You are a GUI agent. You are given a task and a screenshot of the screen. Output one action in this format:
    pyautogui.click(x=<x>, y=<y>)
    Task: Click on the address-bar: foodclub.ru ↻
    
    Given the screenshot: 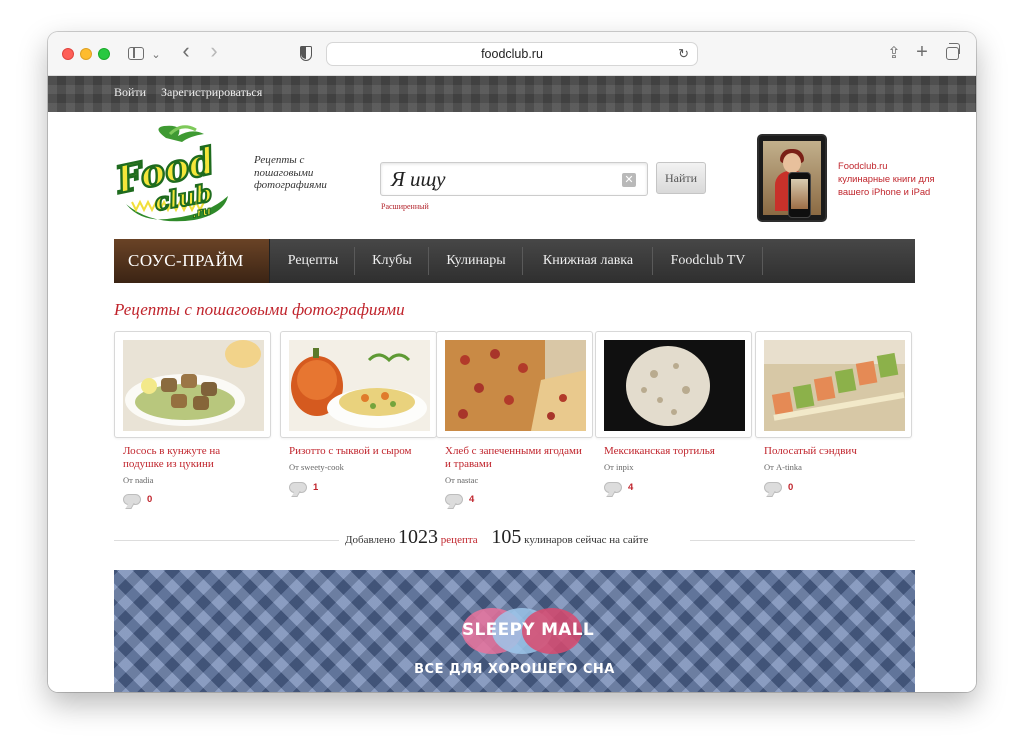 What is the action you would take?
    pyautogui.click(x=512, y=54)
    